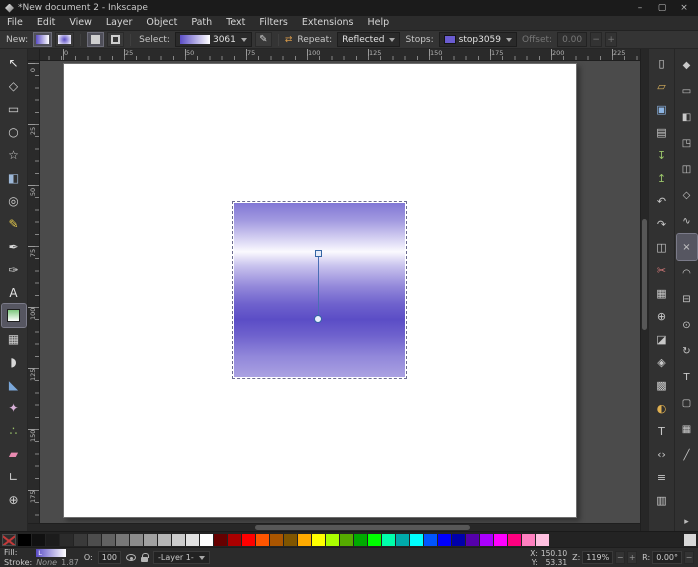  What do you see at coordinates (318, 319) in the screenshot?
I see `gradient-end-handle` at bounding box center [318, 319].